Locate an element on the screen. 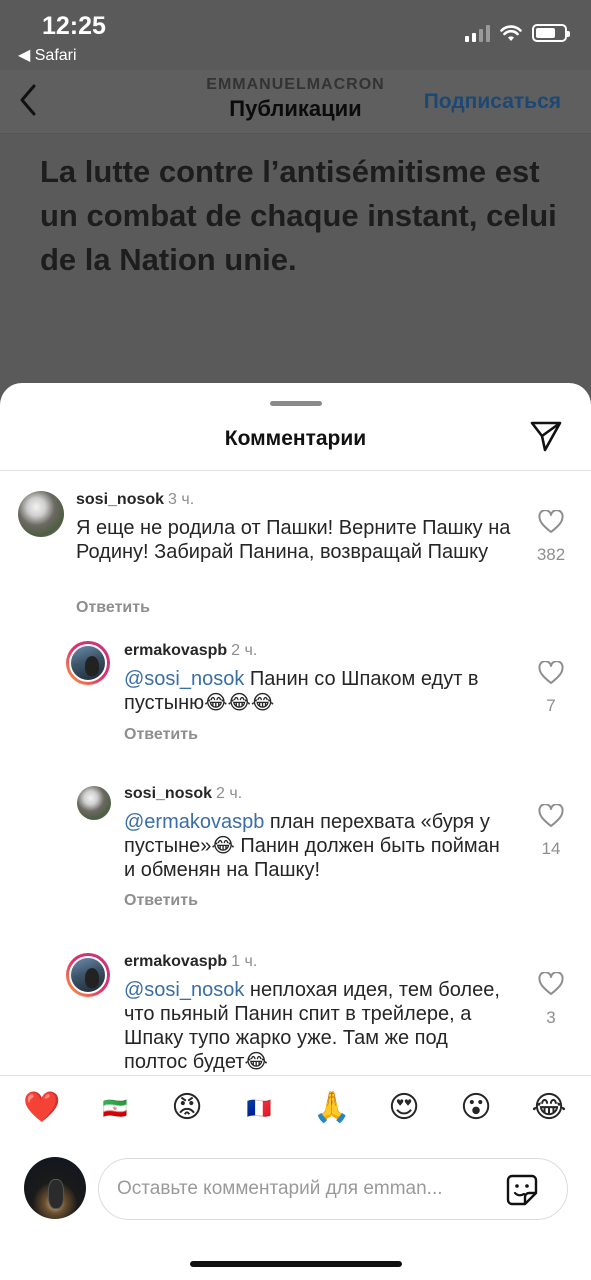 The image size is (591, 1280). wifi-icon is located at coordinates (511, 32).